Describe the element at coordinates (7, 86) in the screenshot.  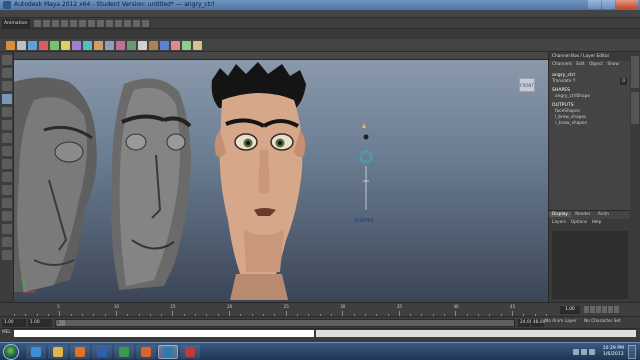
I see `paint-select-tool-icon` at that location.